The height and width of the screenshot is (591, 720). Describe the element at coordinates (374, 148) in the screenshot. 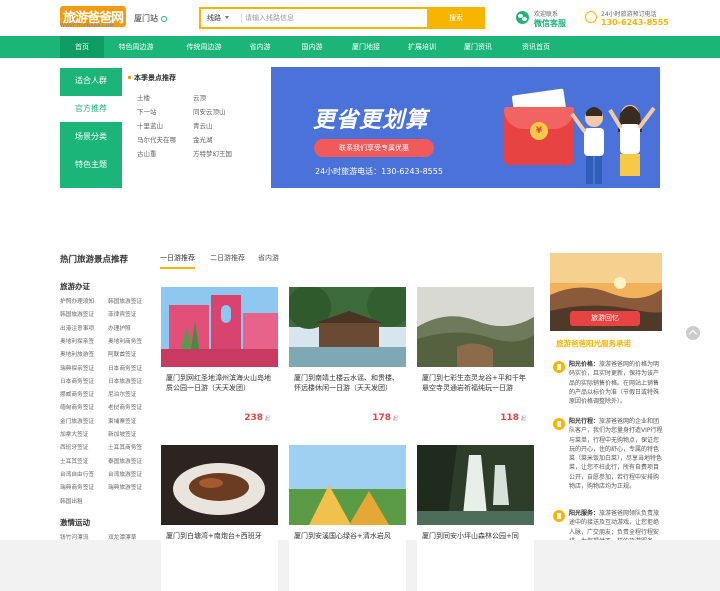

I see `banner-contact-button: 联系我们享受专属优惠` at that location.